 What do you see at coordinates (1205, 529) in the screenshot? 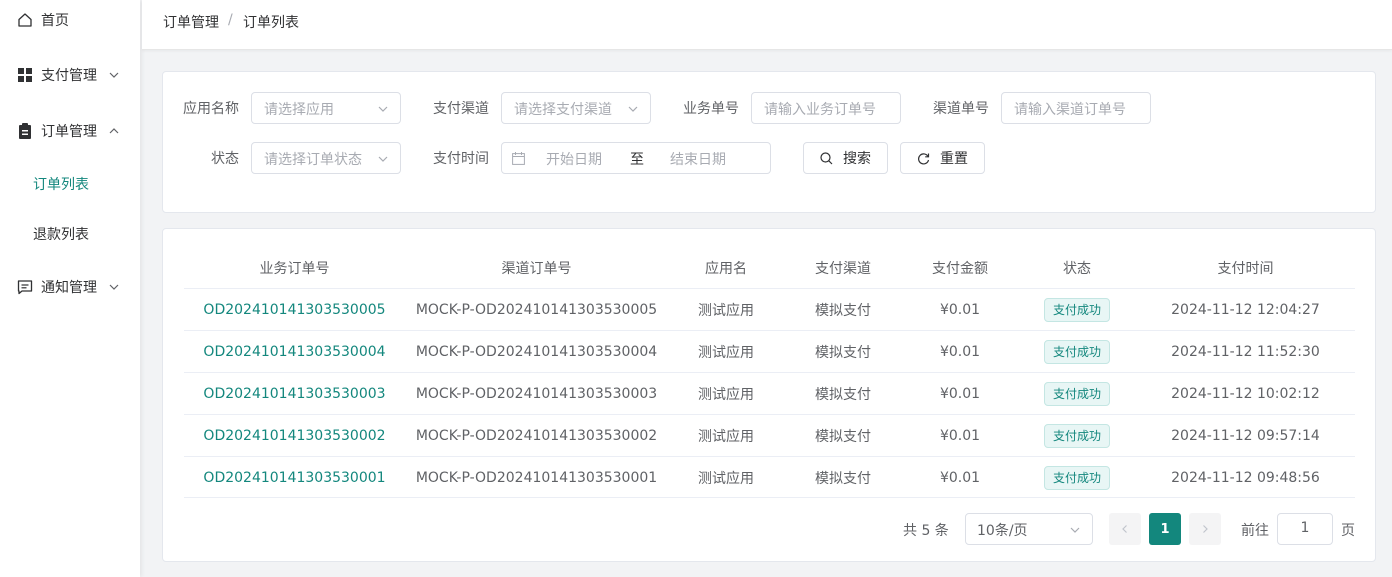
I see `next-page-button` at bounding box center [1205, 529].